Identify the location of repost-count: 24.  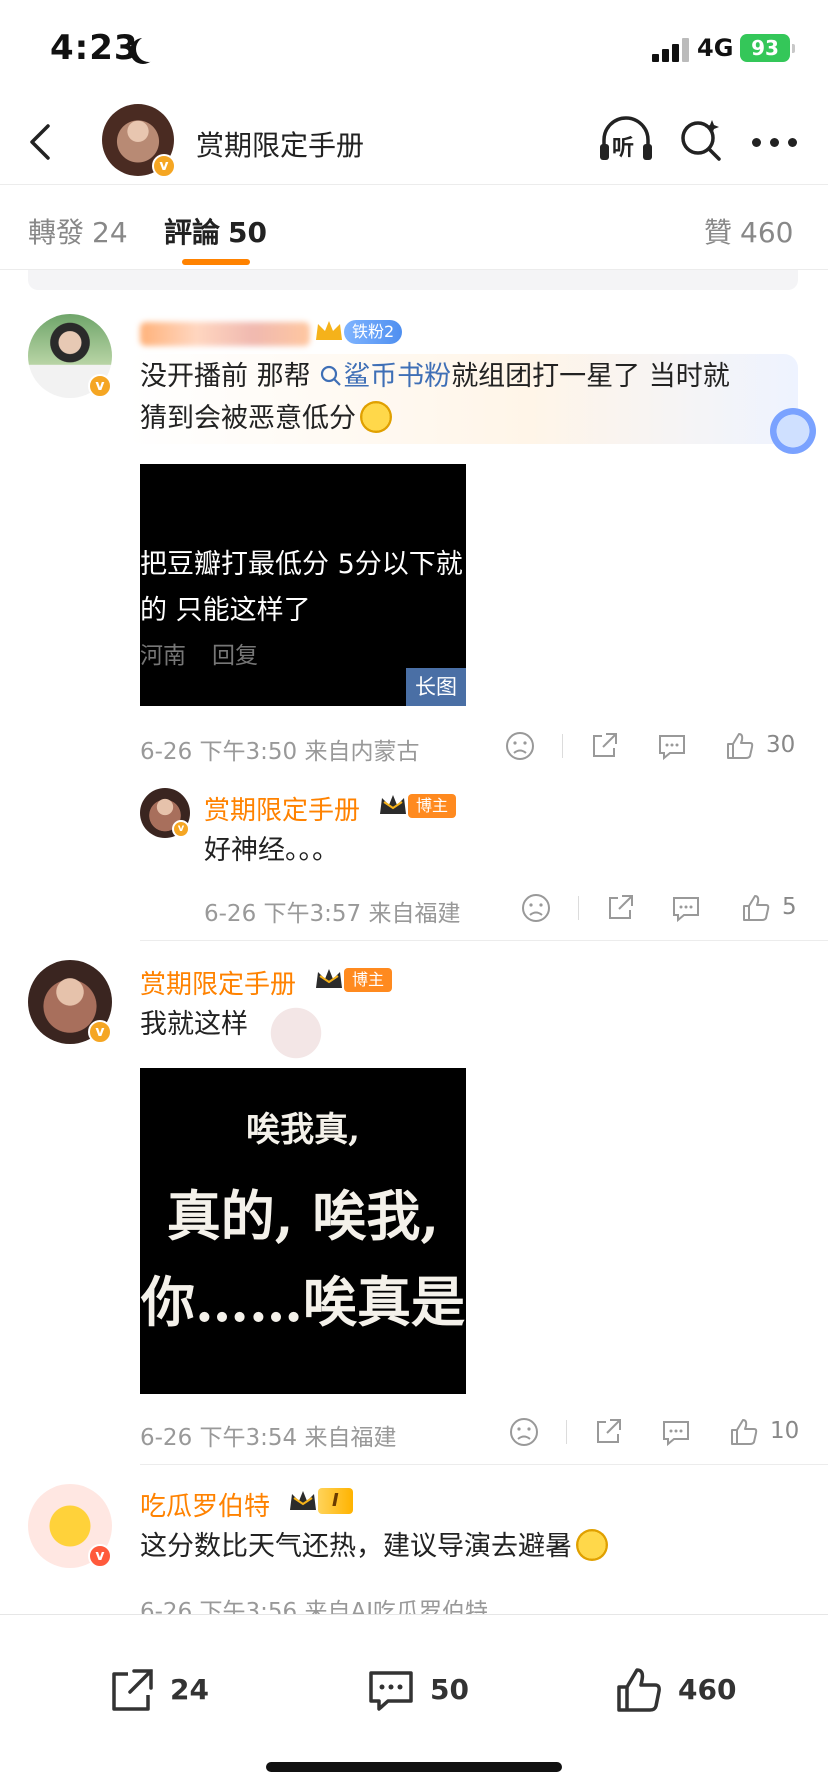
(189, 1689).